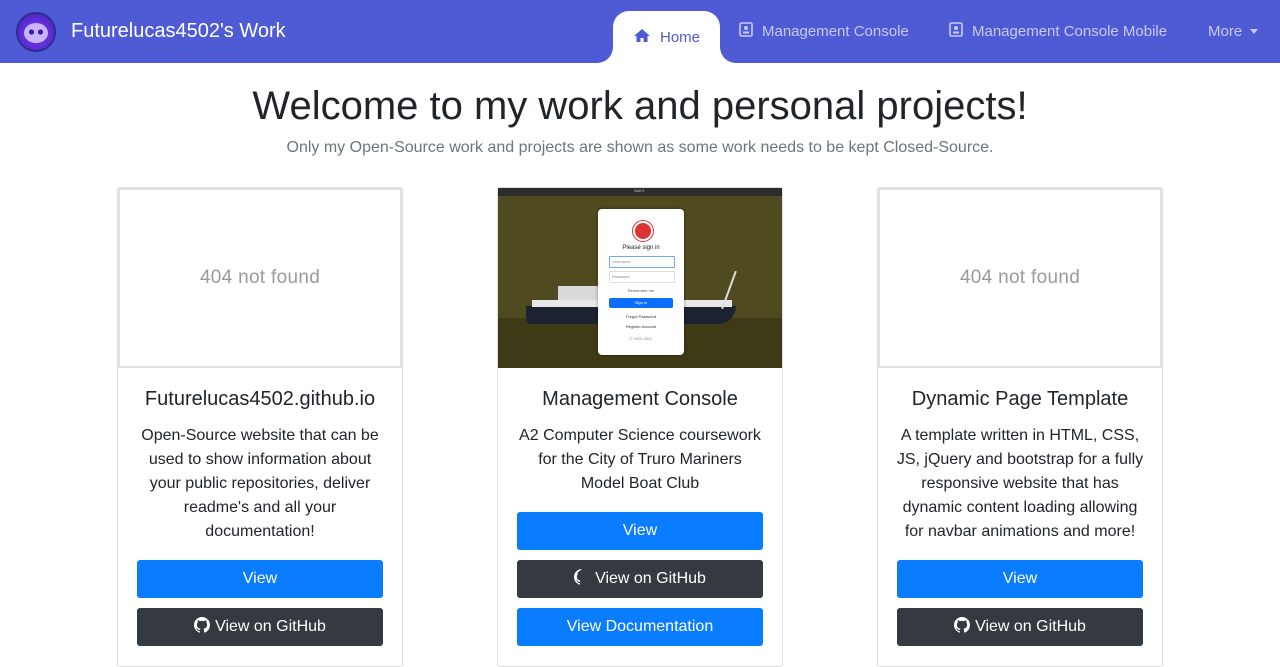  What do you see at coordinates (641, 290) in the screenshot?
I see `login-remember: Remember me` at bounding box center [641, 290].